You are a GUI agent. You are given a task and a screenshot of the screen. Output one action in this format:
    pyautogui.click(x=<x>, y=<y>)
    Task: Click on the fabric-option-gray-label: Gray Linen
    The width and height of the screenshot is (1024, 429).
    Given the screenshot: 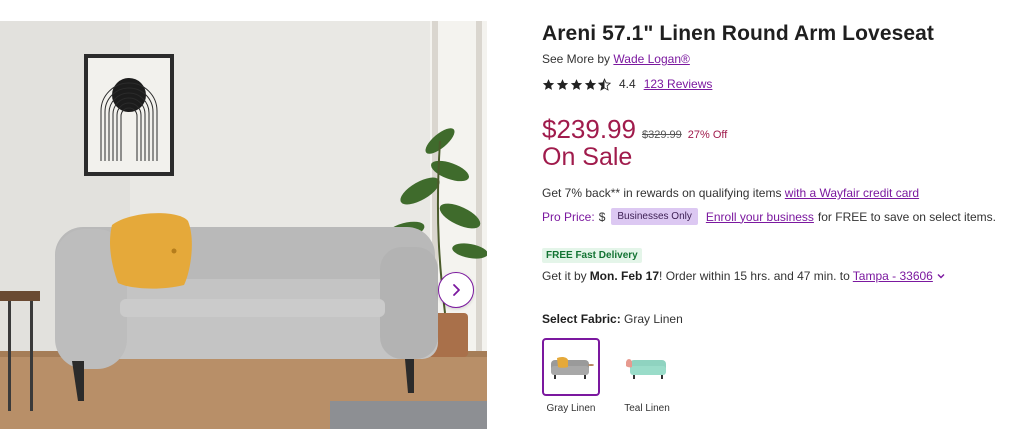 What is the action you would take?
    pyautogui.click(x=571, y=408)
    